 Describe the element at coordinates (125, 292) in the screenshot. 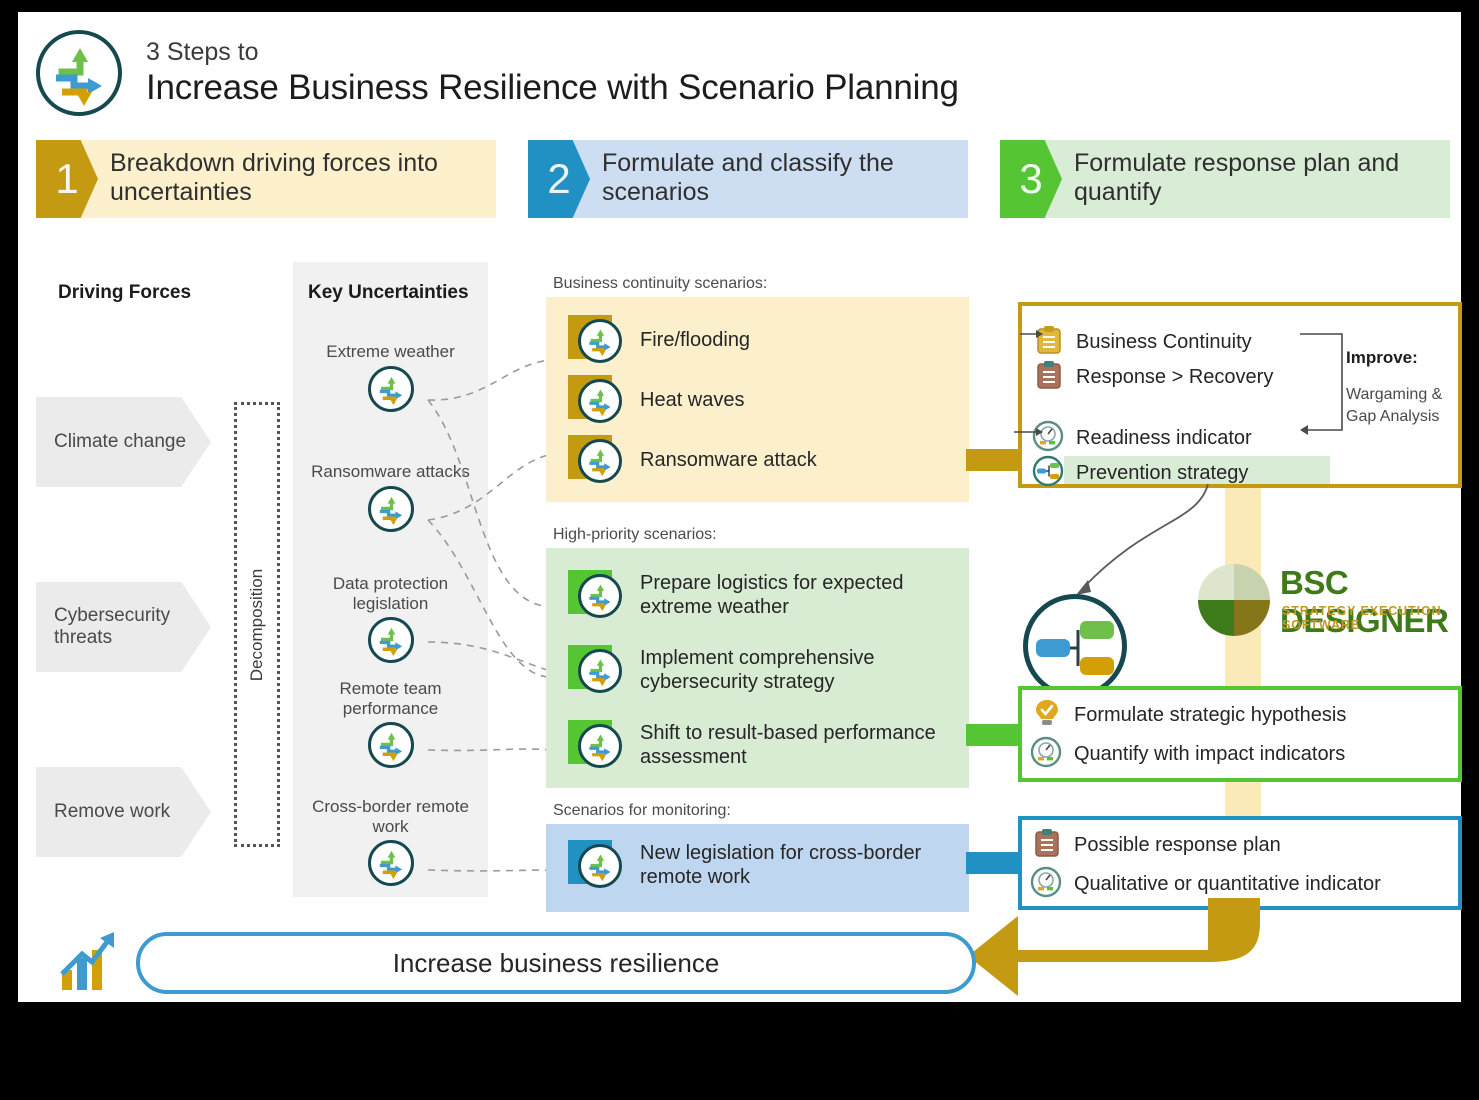

I see `driving-forces-heading: Driving Forces` at that location.